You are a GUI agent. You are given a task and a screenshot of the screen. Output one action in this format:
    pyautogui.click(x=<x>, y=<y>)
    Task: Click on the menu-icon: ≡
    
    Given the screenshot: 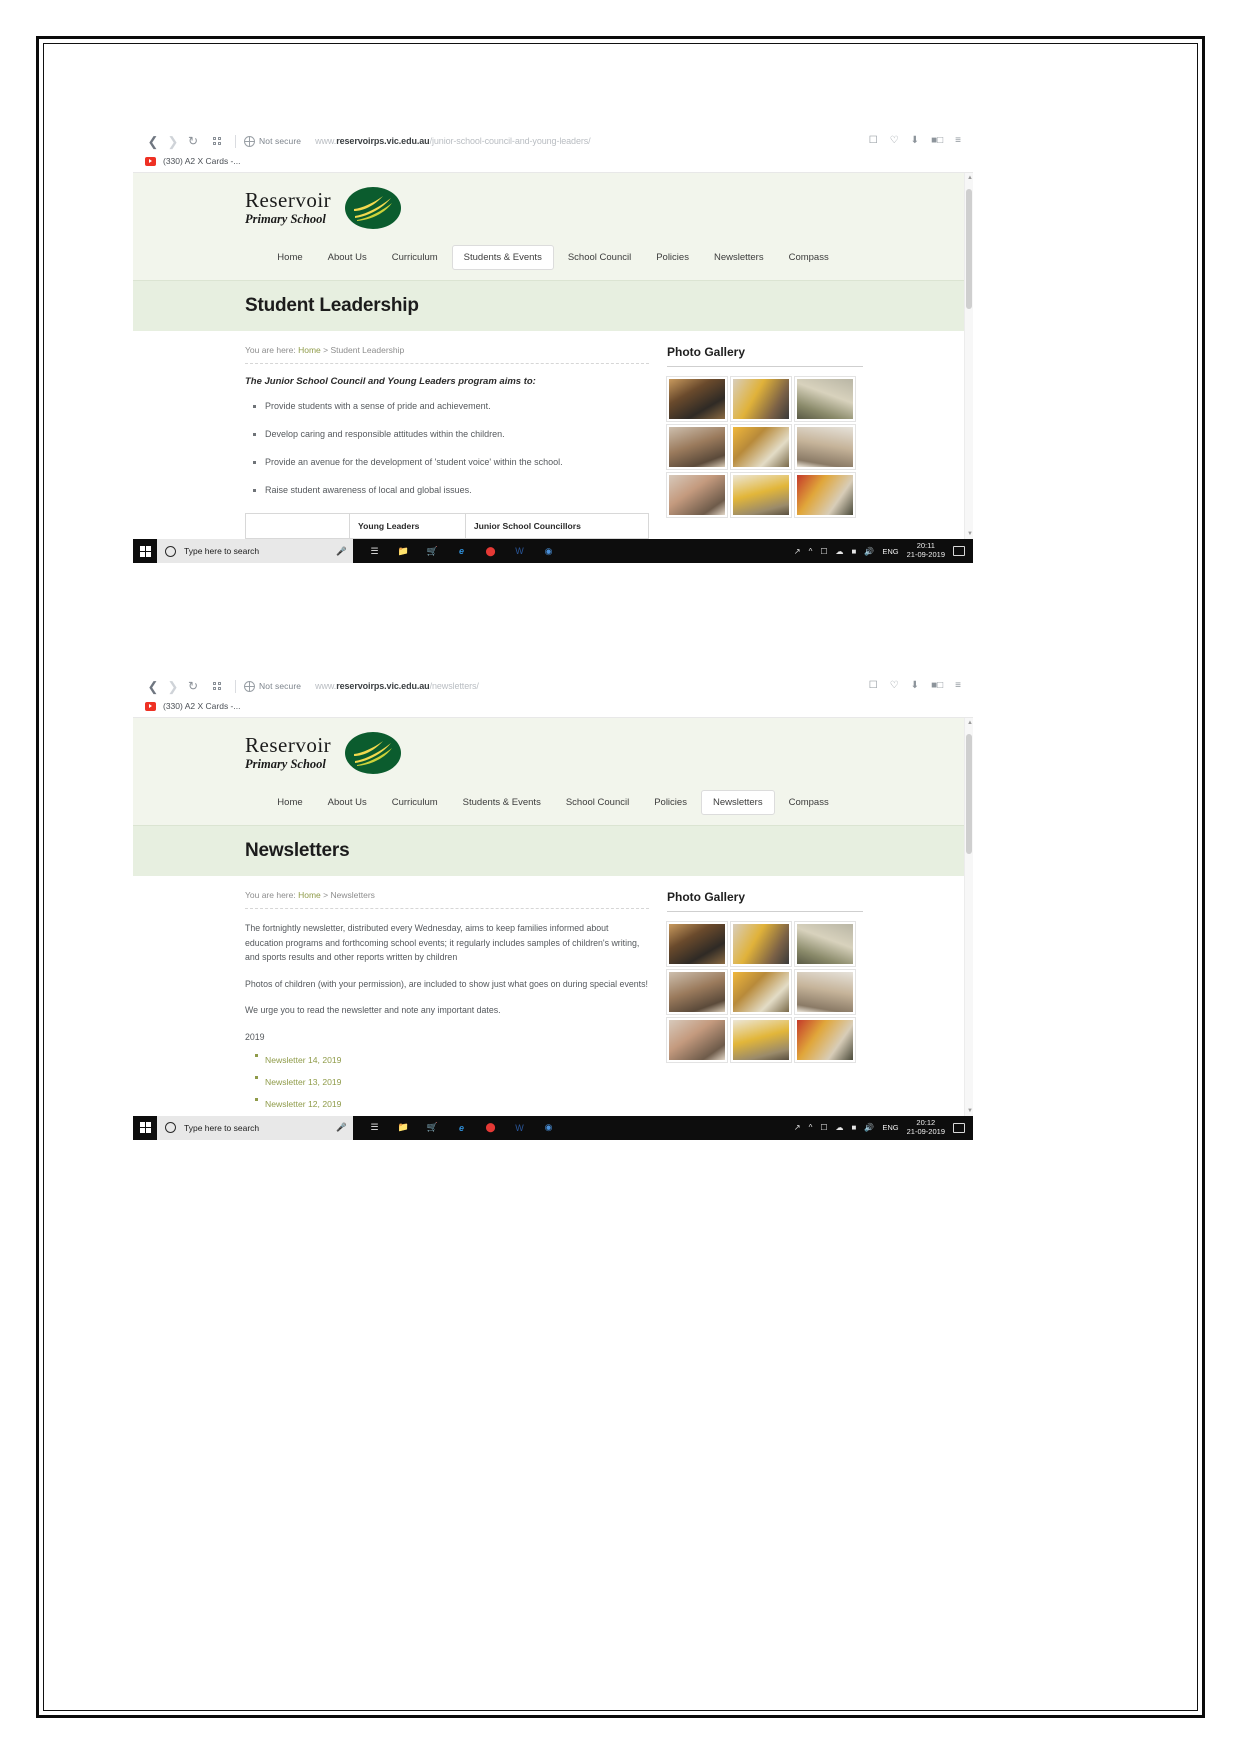 What is the action you would take?
    pyautogui.click(x=958, y=141)
    